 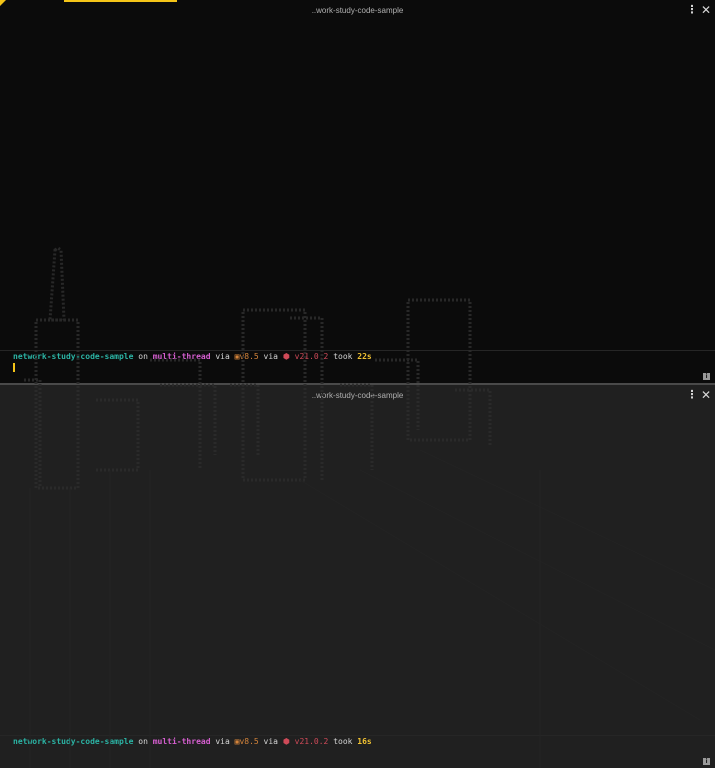 I want to click on prompt-duration: 16s, so click(x=364, y=741).